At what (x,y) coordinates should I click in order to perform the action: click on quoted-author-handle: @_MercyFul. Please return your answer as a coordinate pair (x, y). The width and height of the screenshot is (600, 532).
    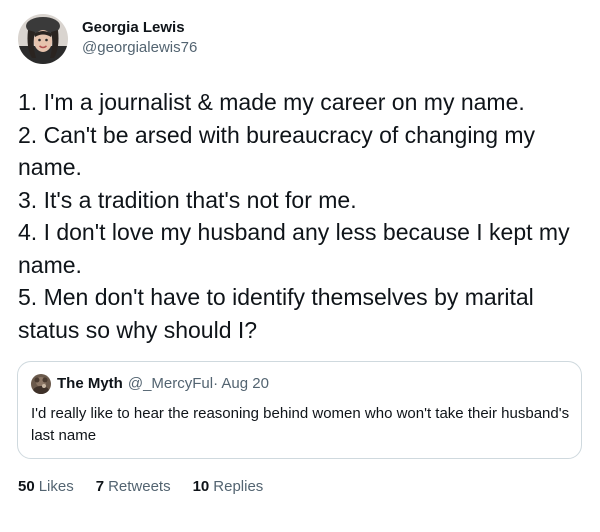
    Looking at the image, I should click on (170, 384).